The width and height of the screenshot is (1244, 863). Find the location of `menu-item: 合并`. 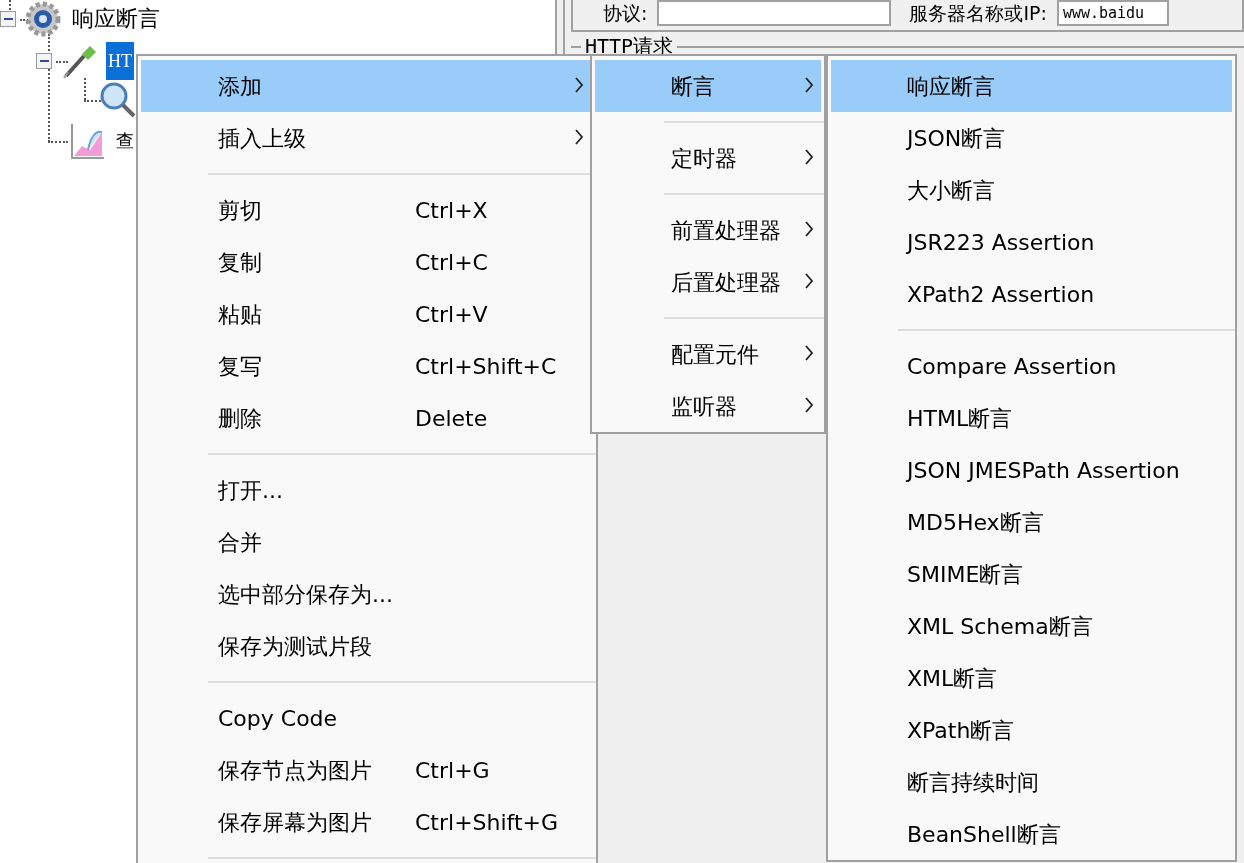

menu-item: 合并 is located at coordinates (367, 542).